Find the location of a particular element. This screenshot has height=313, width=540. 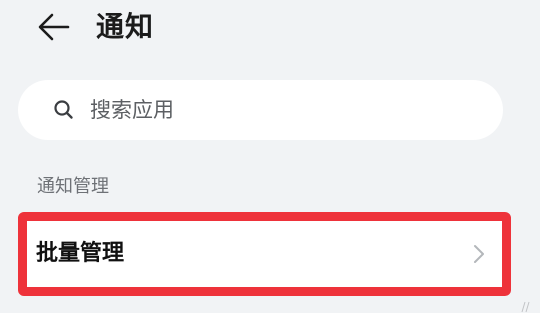

section-header: 通知管理 is located at coordinates (73, 186).